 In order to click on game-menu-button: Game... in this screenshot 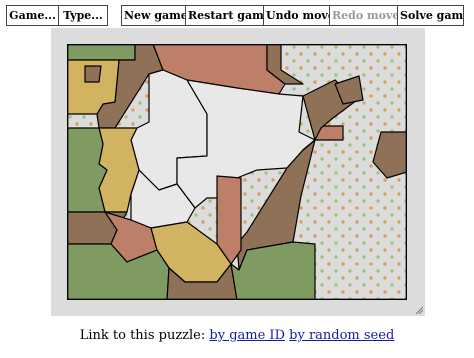, I will do `click(33, 15)`.